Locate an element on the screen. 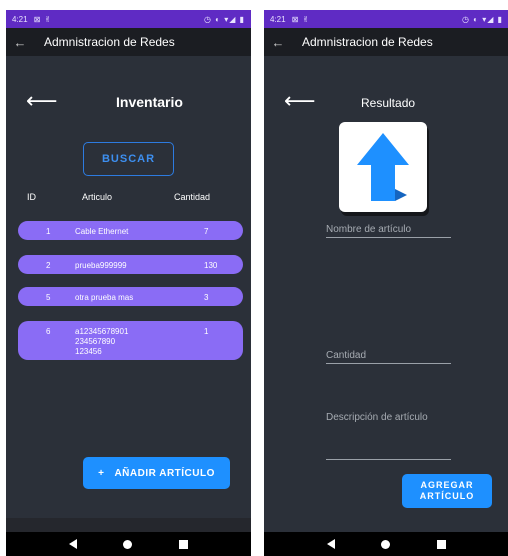 The width and height of the screenshot is (508, 556). page-title: Inventario is located at coordinates (149, 102).